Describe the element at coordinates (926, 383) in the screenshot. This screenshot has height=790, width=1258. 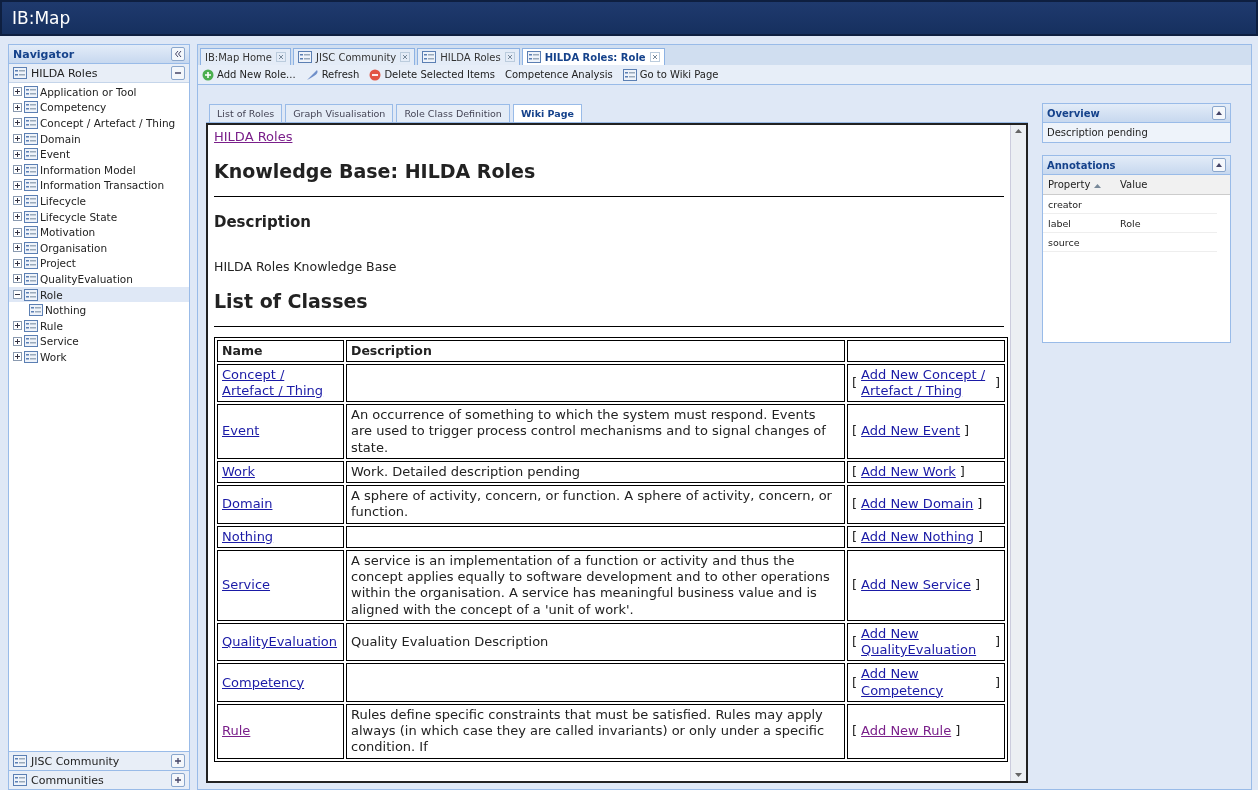
I see `add-link: Add New Concept / Artefact / Thing` at that location.